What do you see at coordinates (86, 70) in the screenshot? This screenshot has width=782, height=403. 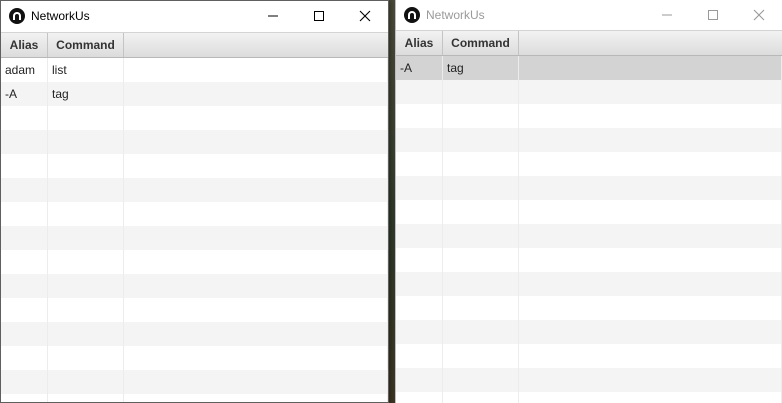 I see `cell-command: list` at bounding box center [86, 70].